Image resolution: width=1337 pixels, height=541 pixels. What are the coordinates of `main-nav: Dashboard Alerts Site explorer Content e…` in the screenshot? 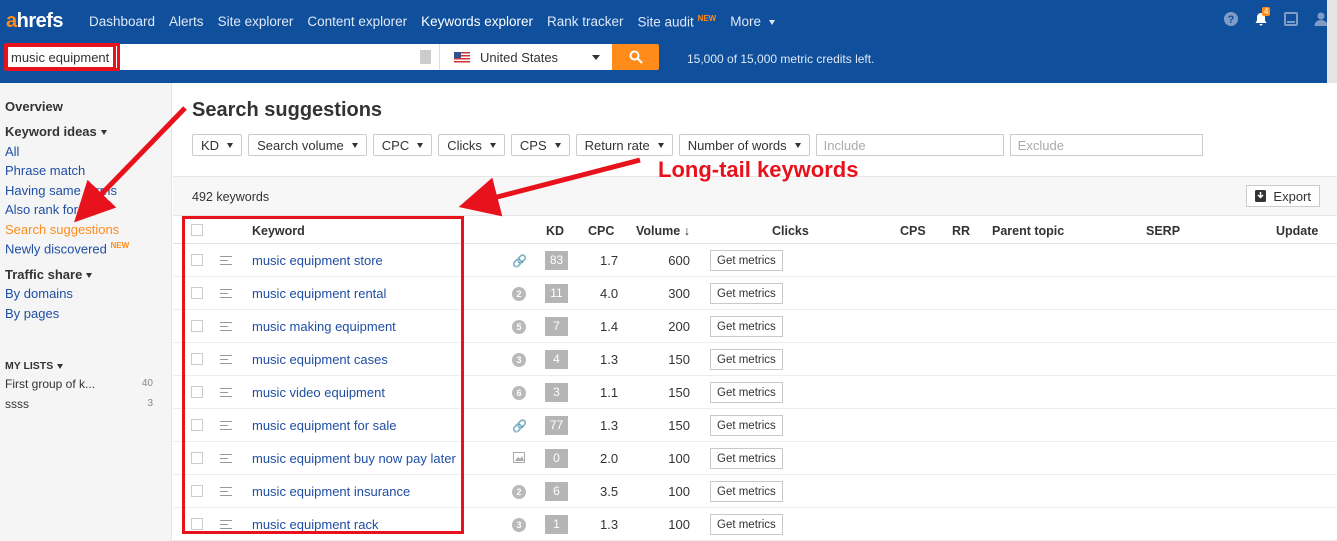 It's located at (439, 22).